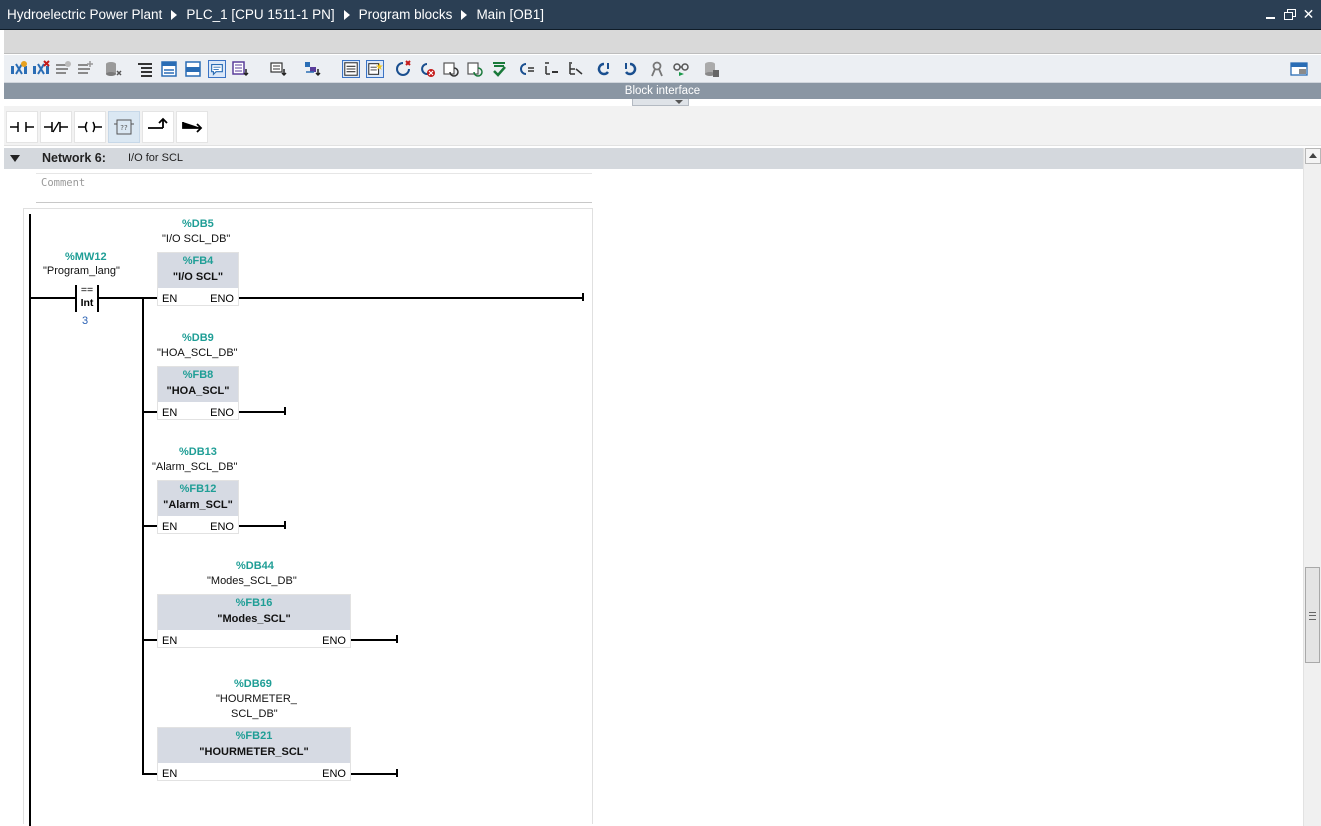  What do you see at coordinates (551, 69) in the screenshot?
I see `compile-icon` at bounding box center [551, 69].